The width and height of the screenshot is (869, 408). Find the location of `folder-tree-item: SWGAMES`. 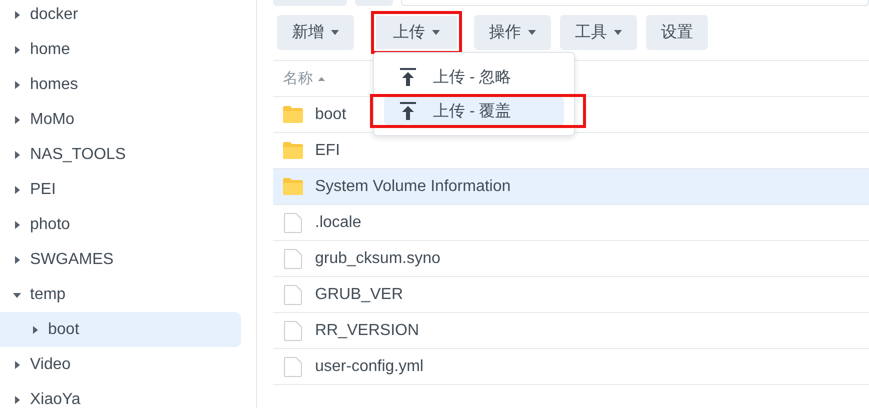

folder-tree-item: SWGAMES is located at coordinates (120, 259).